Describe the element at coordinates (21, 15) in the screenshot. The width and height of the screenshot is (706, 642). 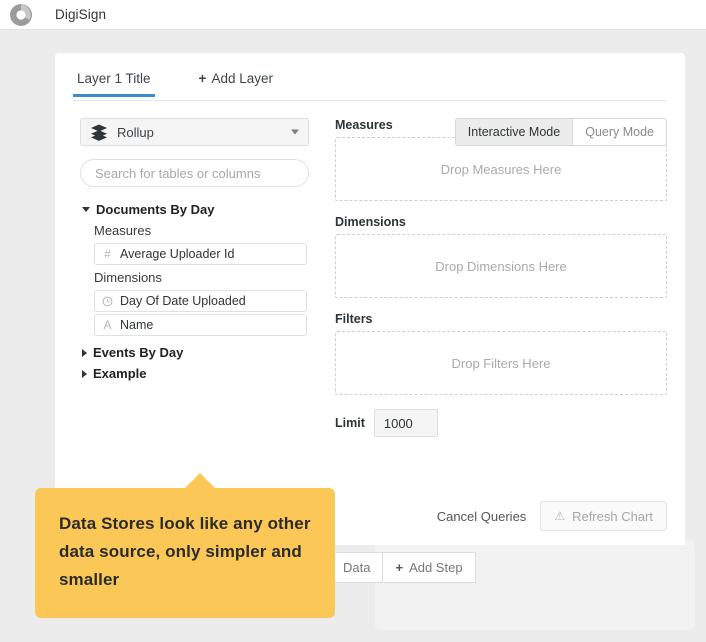
I see `donut-logo-icon` at that location.